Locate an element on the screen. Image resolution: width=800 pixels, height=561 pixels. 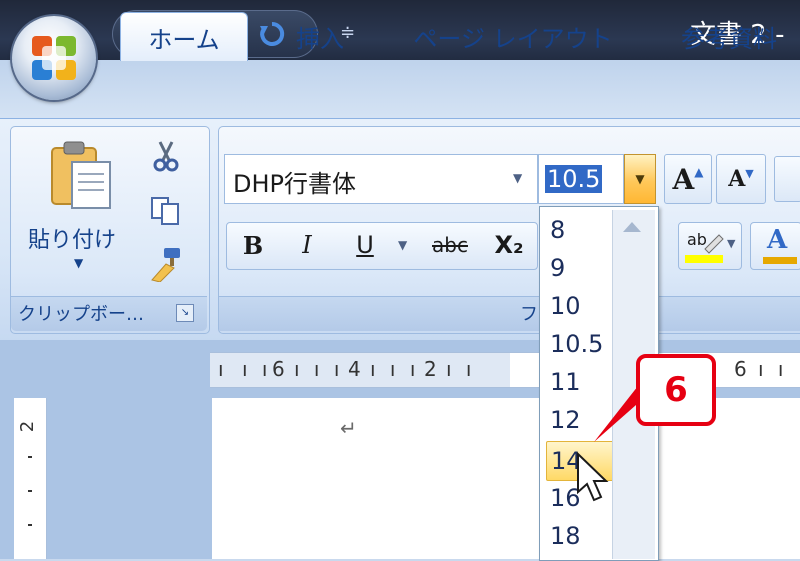
shrink-font-icon: A ▼ is located at coordinates (741, 179).